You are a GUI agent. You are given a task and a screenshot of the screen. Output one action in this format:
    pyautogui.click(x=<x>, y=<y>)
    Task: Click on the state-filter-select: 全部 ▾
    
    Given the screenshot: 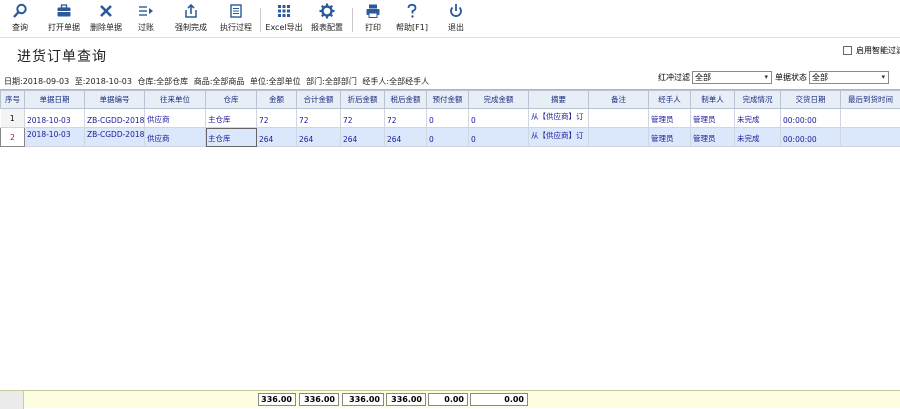 What is the action you would take?
    pyautogui.click(x=849, y=77)
    